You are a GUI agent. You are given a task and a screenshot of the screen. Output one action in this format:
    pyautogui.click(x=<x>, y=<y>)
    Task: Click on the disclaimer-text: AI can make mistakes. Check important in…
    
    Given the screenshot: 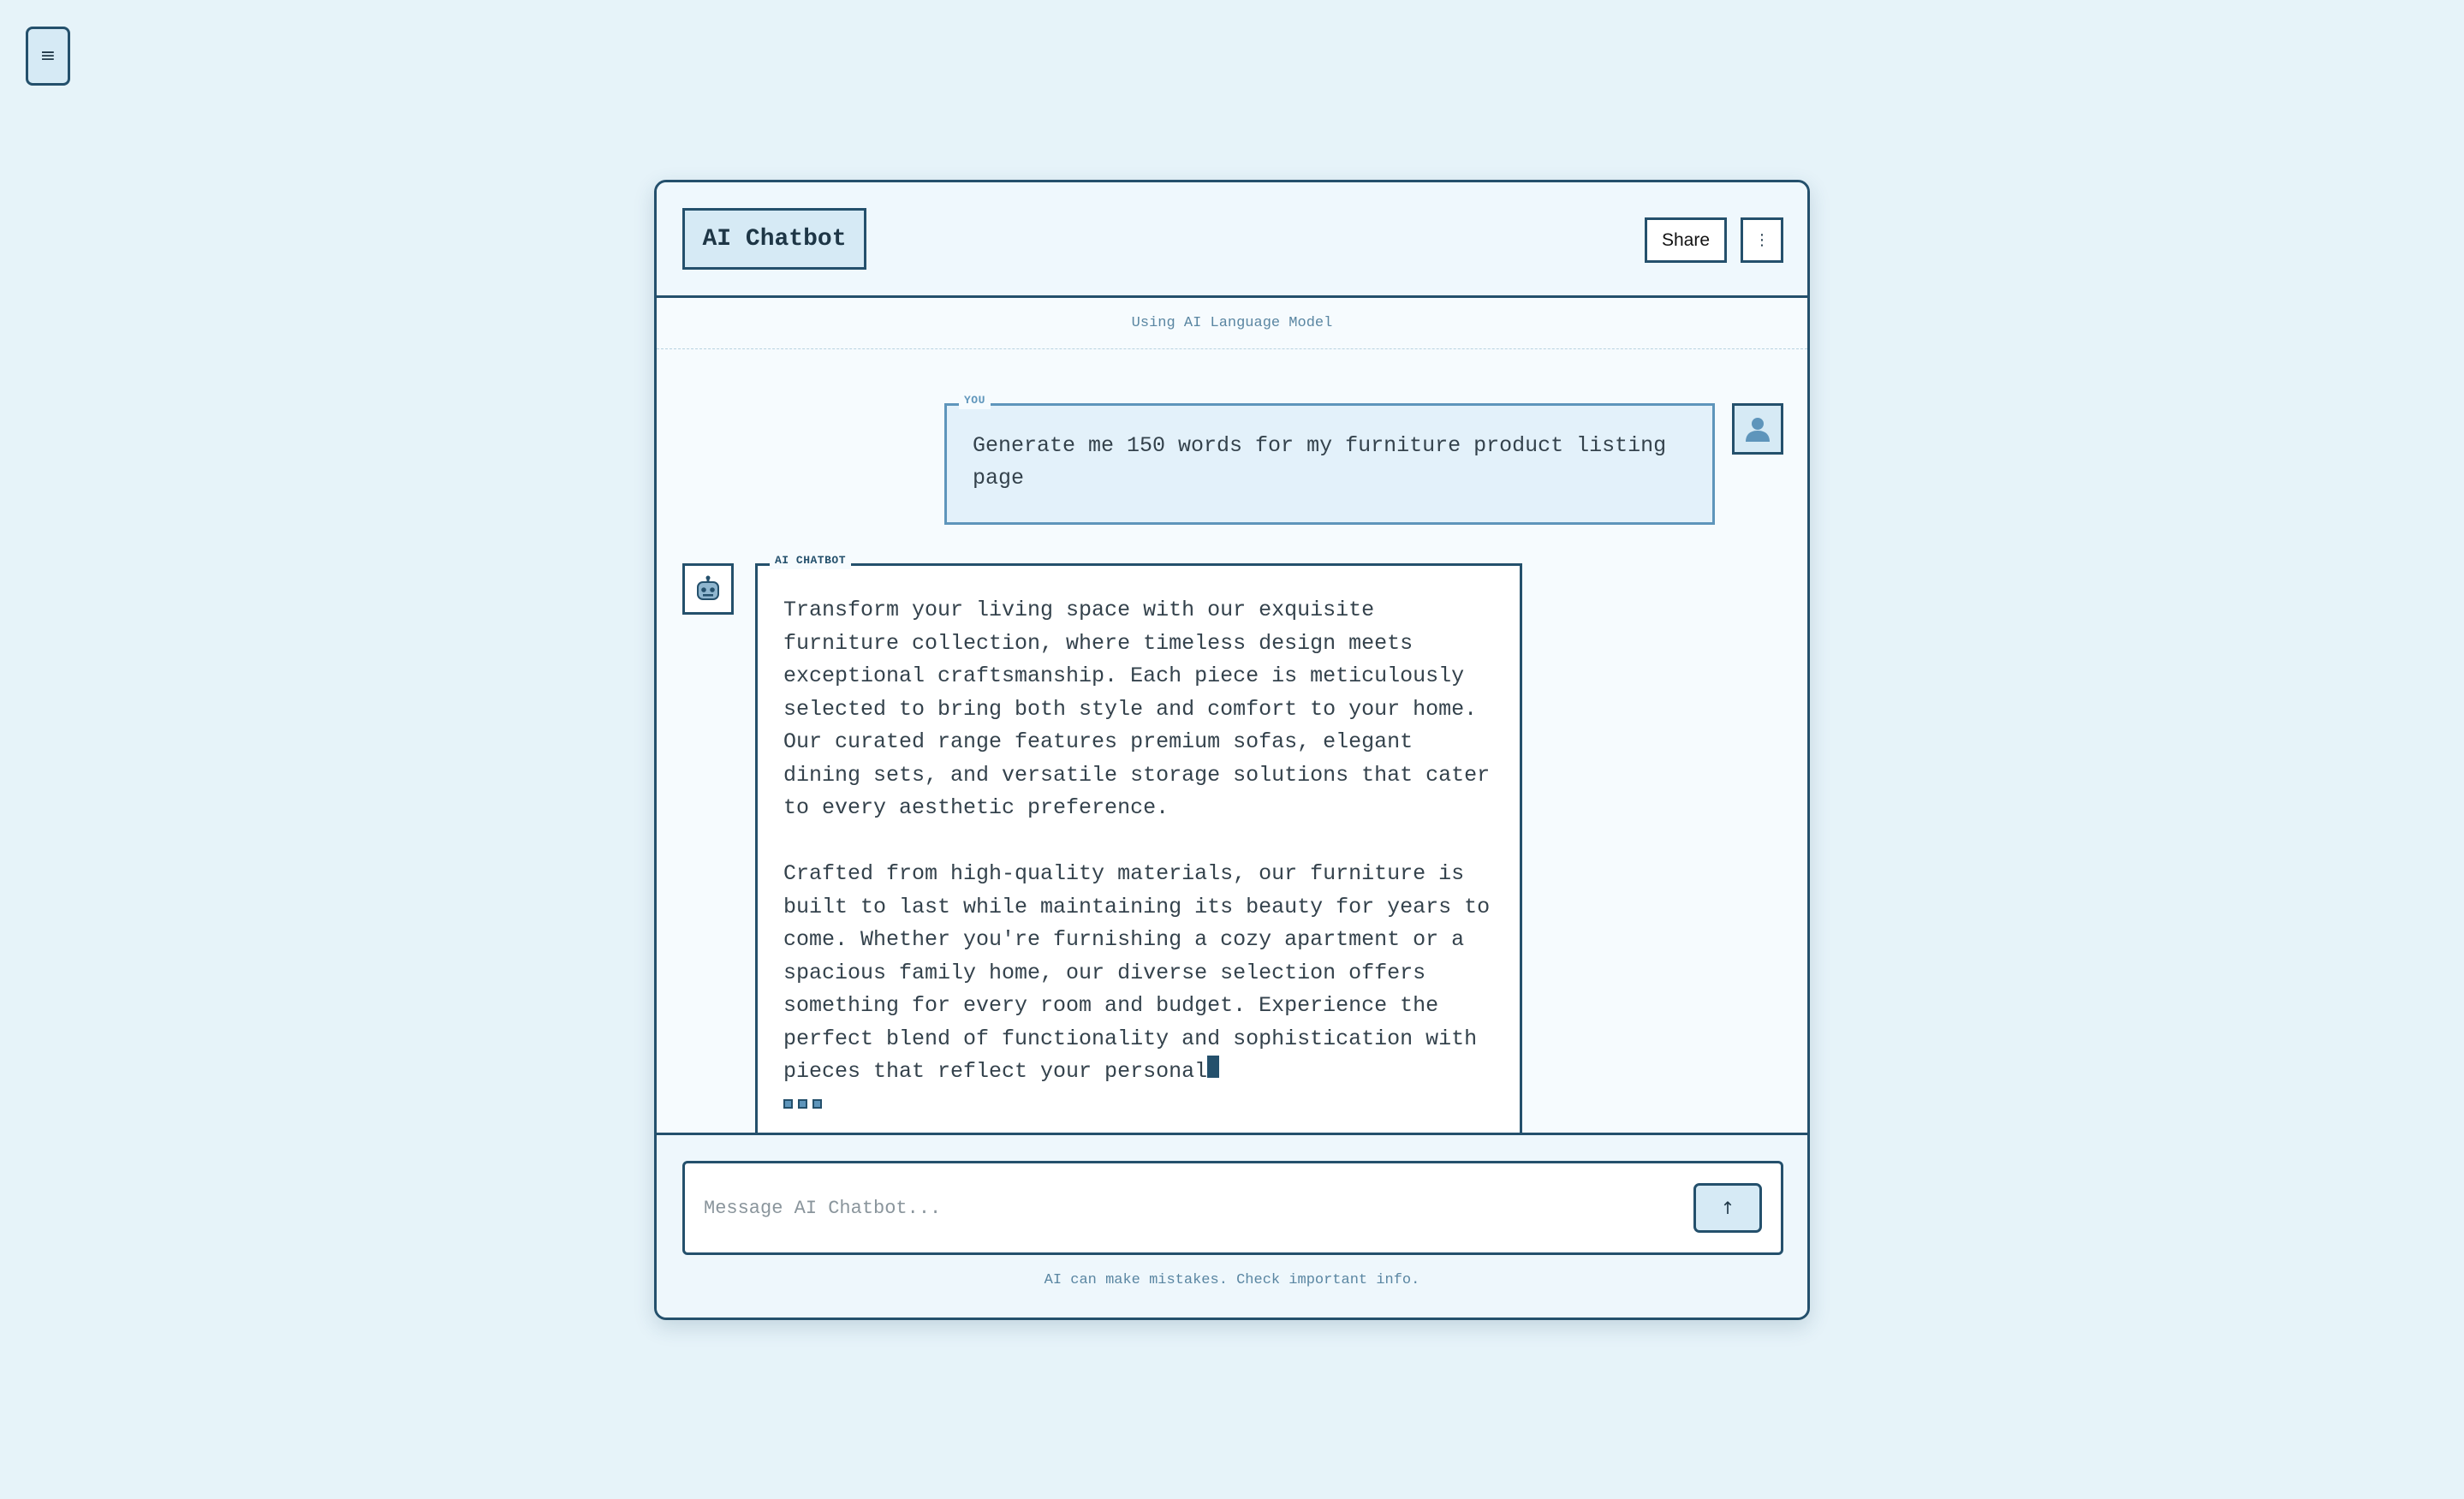 What is the action you would take?
    pyautogui.click(x=1232, y=1280)
    